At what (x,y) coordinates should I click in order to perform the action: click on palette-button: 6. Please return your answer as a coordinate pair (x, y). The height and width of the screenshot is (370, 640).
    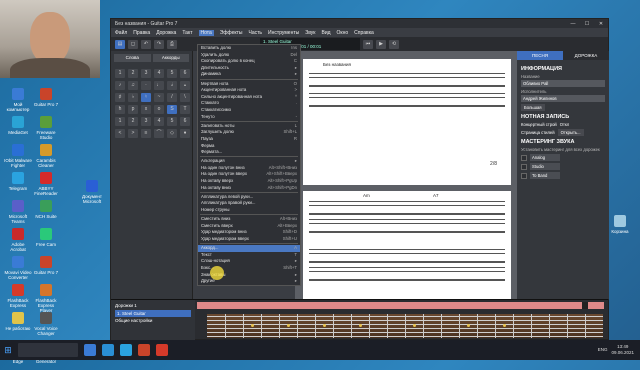
    Looking at the image, I should click on (185, 73).